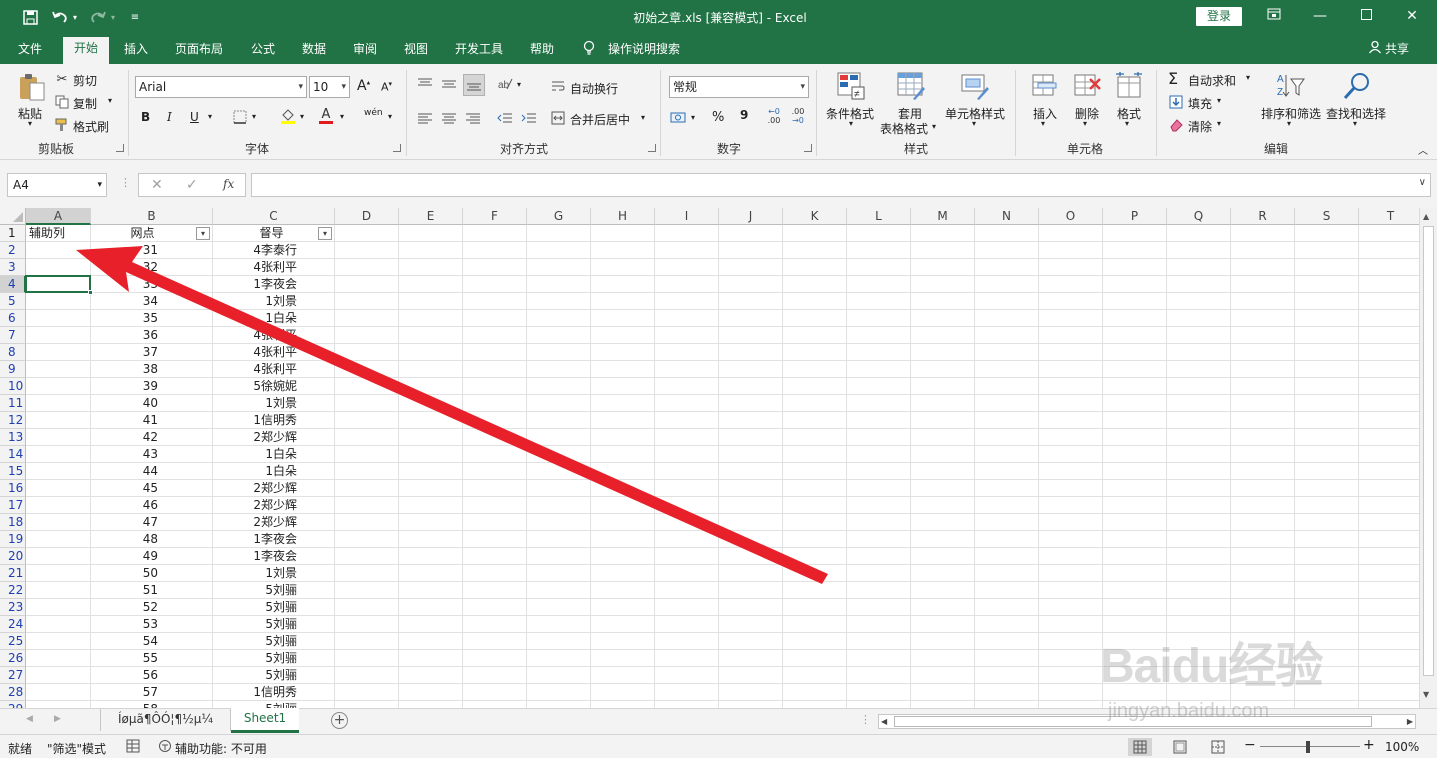 The width and height of the screenshot is (1437, 759). What do you see at coordinates (425, 84) in the screenshot?
I see `align-top-icon` at bounding box center [425, 84].